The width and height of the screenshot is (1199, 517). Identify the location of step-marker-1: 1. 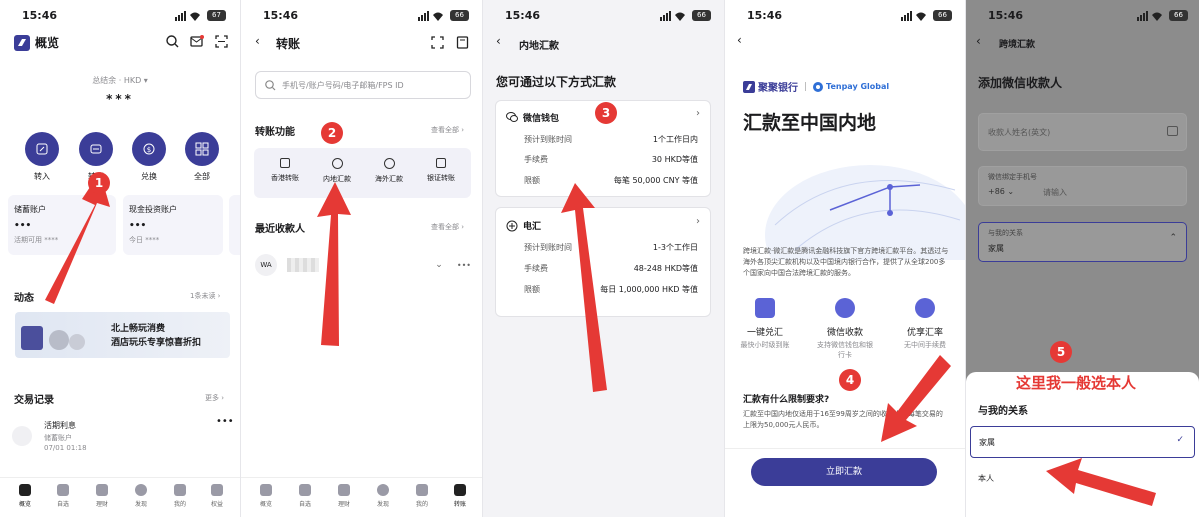
(99, 183).